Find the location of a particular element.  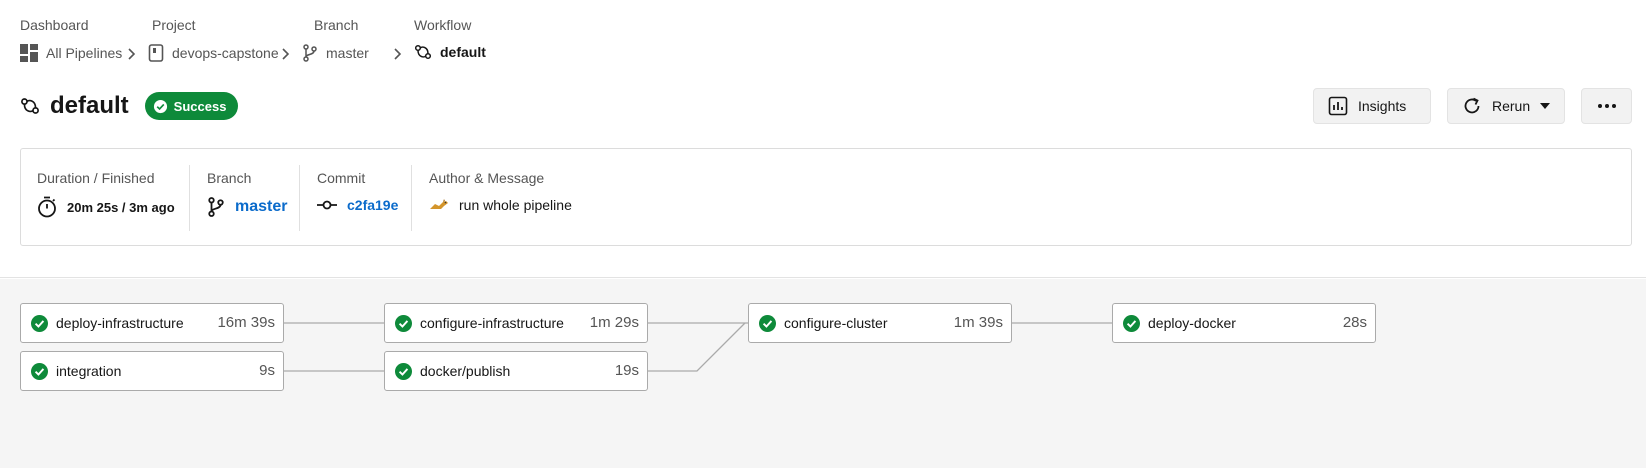

more-options-button is located at coordinates (1606, 106).